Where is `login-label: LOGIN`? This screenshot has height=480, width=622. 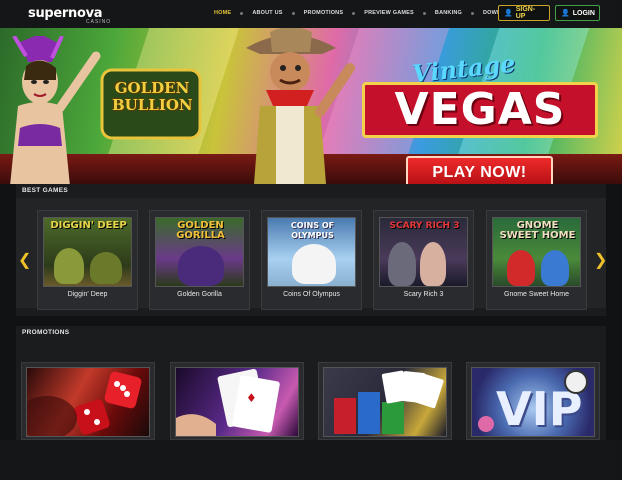 login-label: LOGIN is located at coordinates (583, 13).